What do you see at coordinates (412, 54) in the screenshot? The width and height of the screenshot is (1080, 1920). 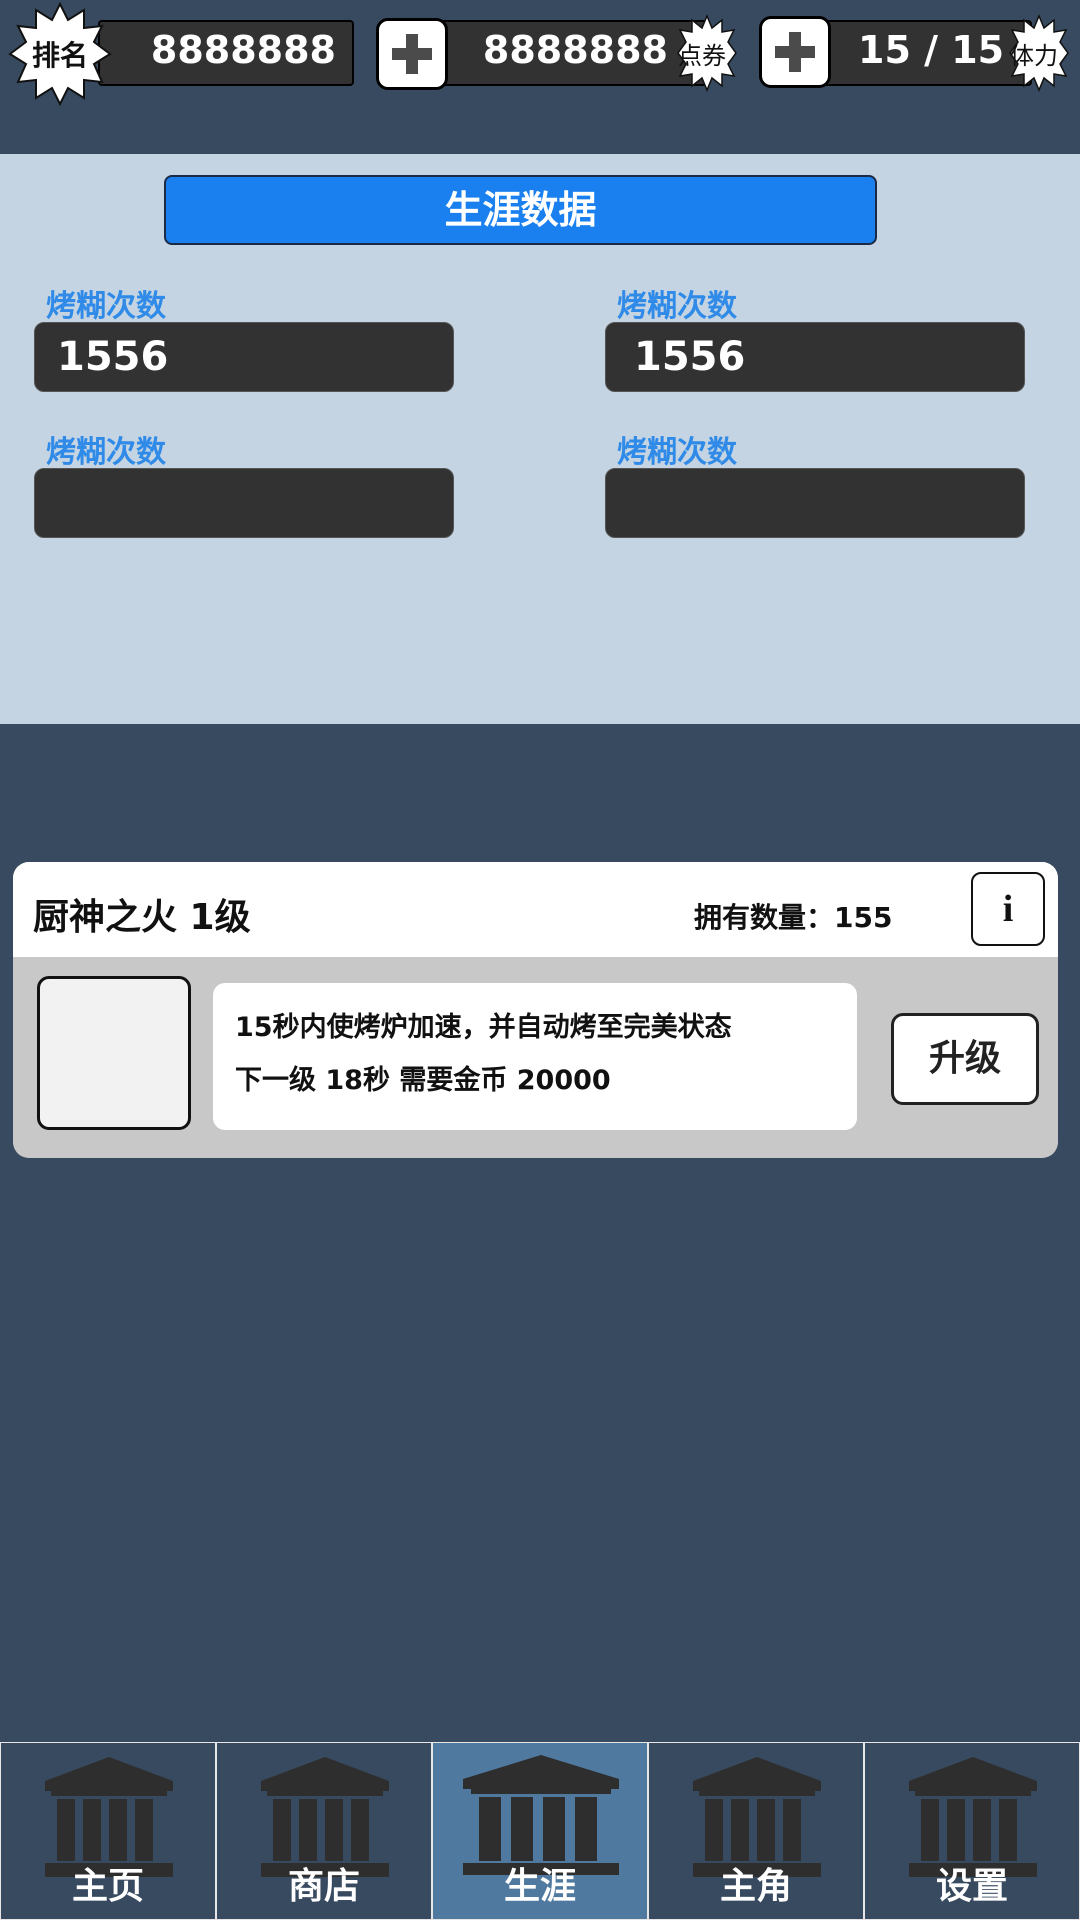 I see `add-coupon-button` at bounding box center [412, 54].